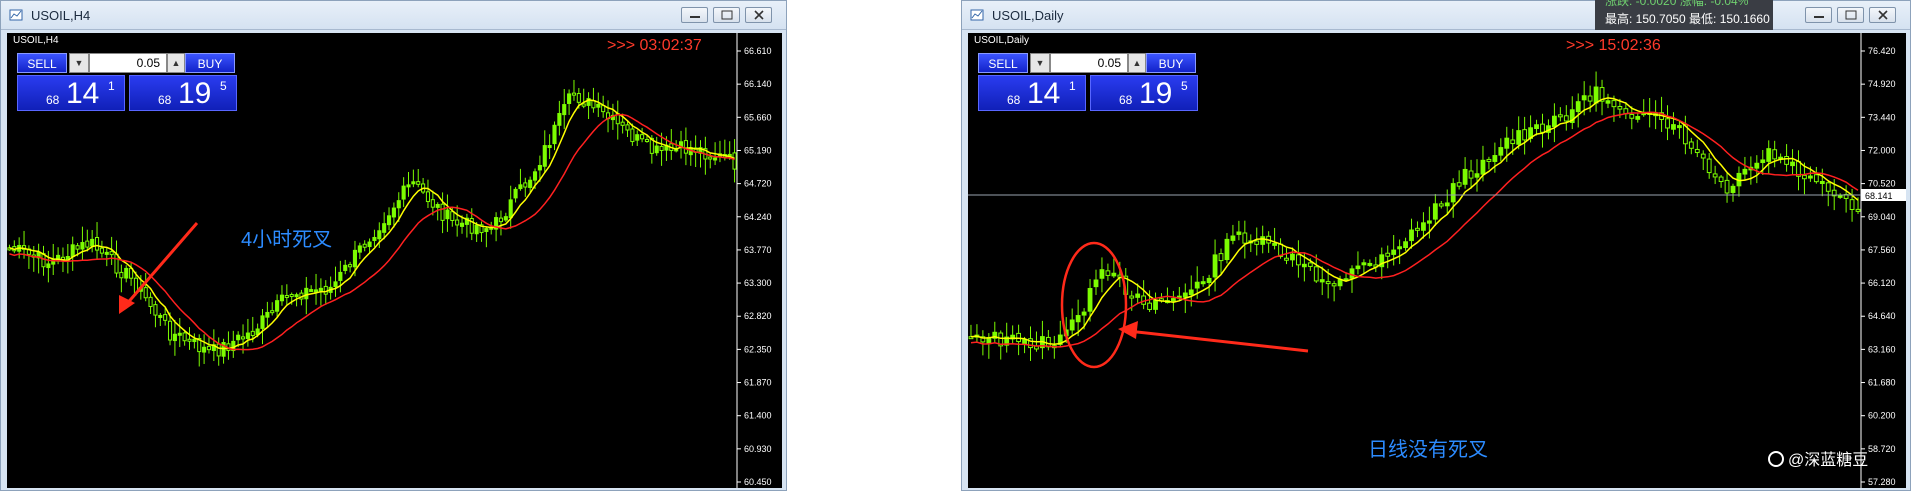 The height and width of the screenshot is (491, 1911). I want to click on tooltip-change: 涨跌: -0.0020 涨幅: -0.04%, so click(1677, 4).